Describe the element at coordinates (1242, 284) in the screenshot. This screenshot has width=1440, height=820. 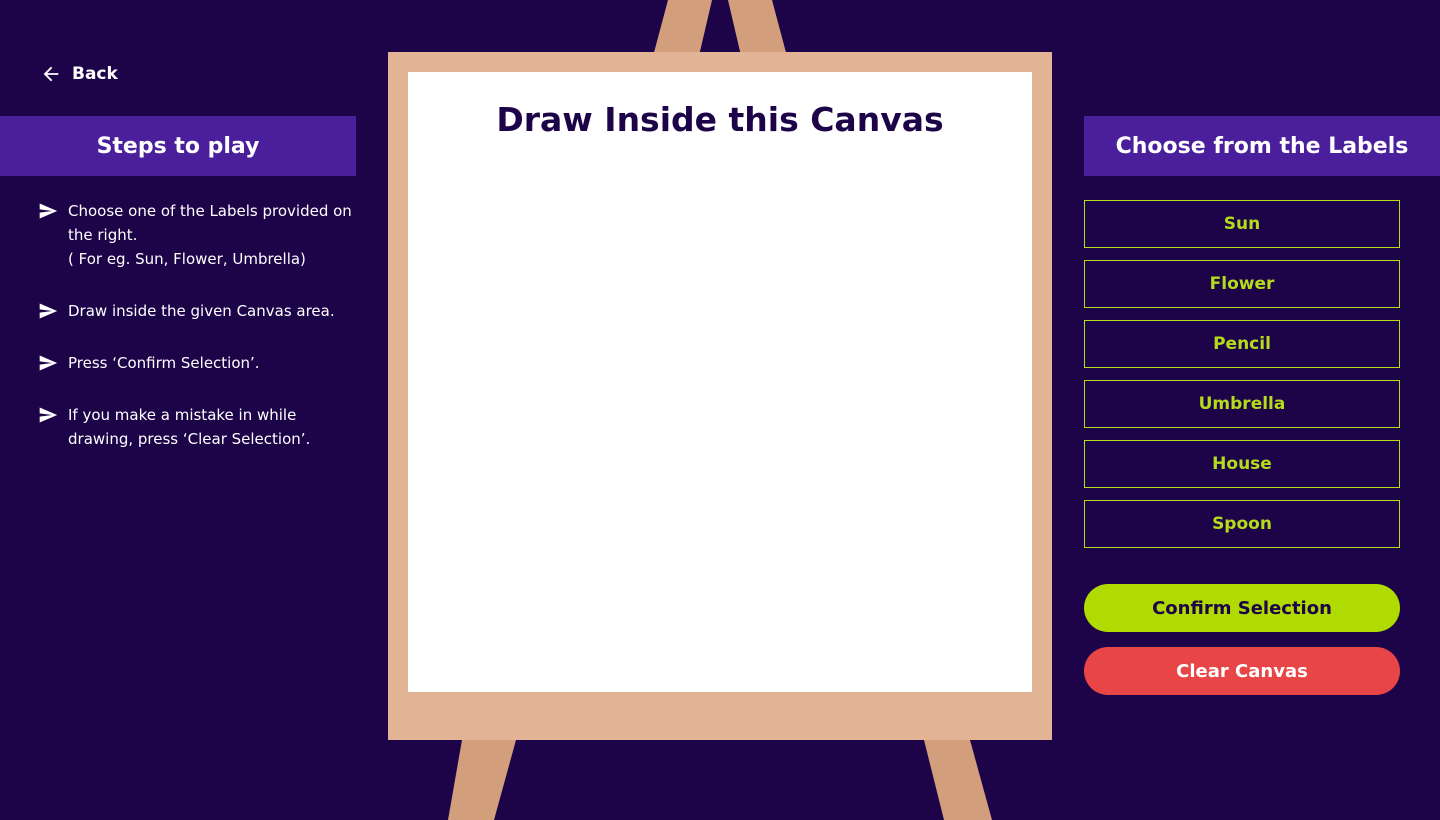
I see `label-option-flower: Flower` at that location.